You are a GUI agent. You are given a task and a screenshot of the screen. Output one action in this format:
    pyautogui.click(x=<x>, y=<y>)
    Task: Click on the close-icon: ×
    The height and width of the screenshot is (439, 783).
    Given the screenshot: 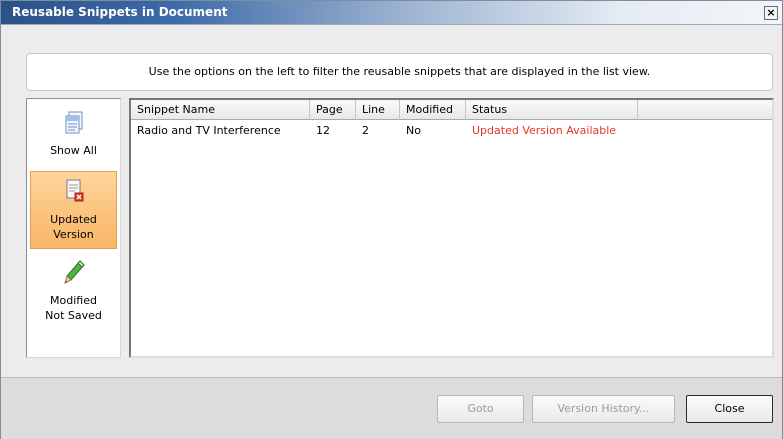 What is the action you would take?
    pyautogui.click(x=771, y=13)
    